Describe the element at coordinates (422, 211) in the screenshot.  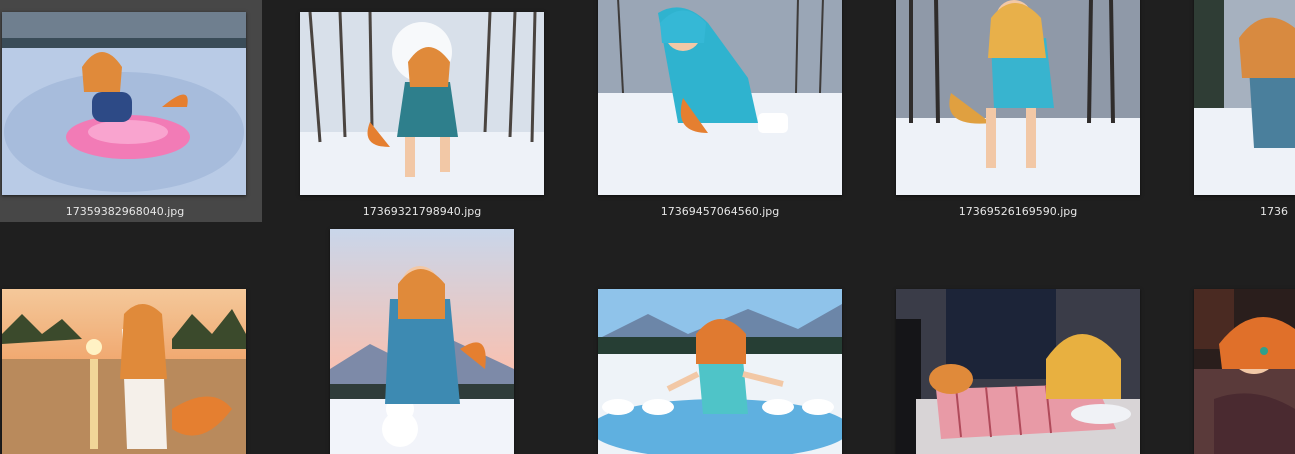
I see `file-name-label: 17369321798940.jpg` at that location.